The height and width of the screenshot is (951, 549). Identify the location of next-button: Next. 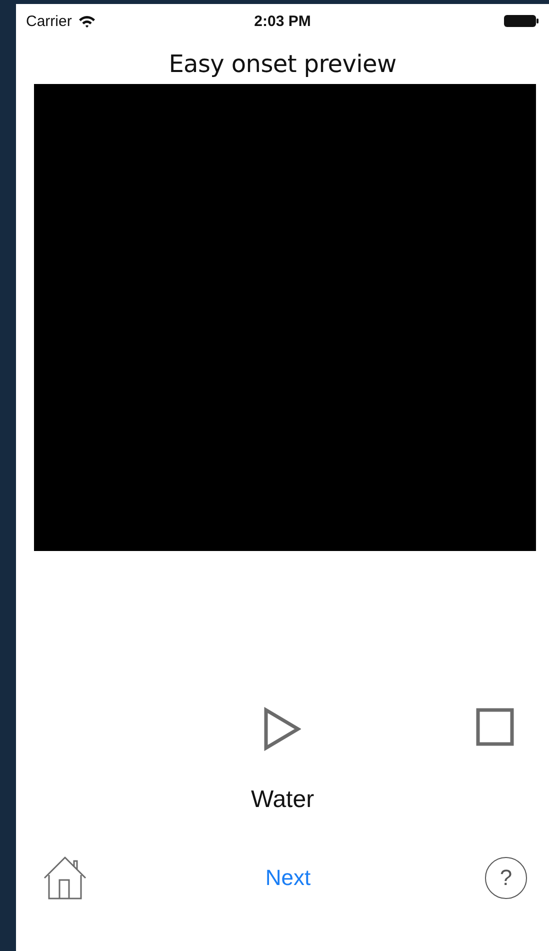
(288, 878).